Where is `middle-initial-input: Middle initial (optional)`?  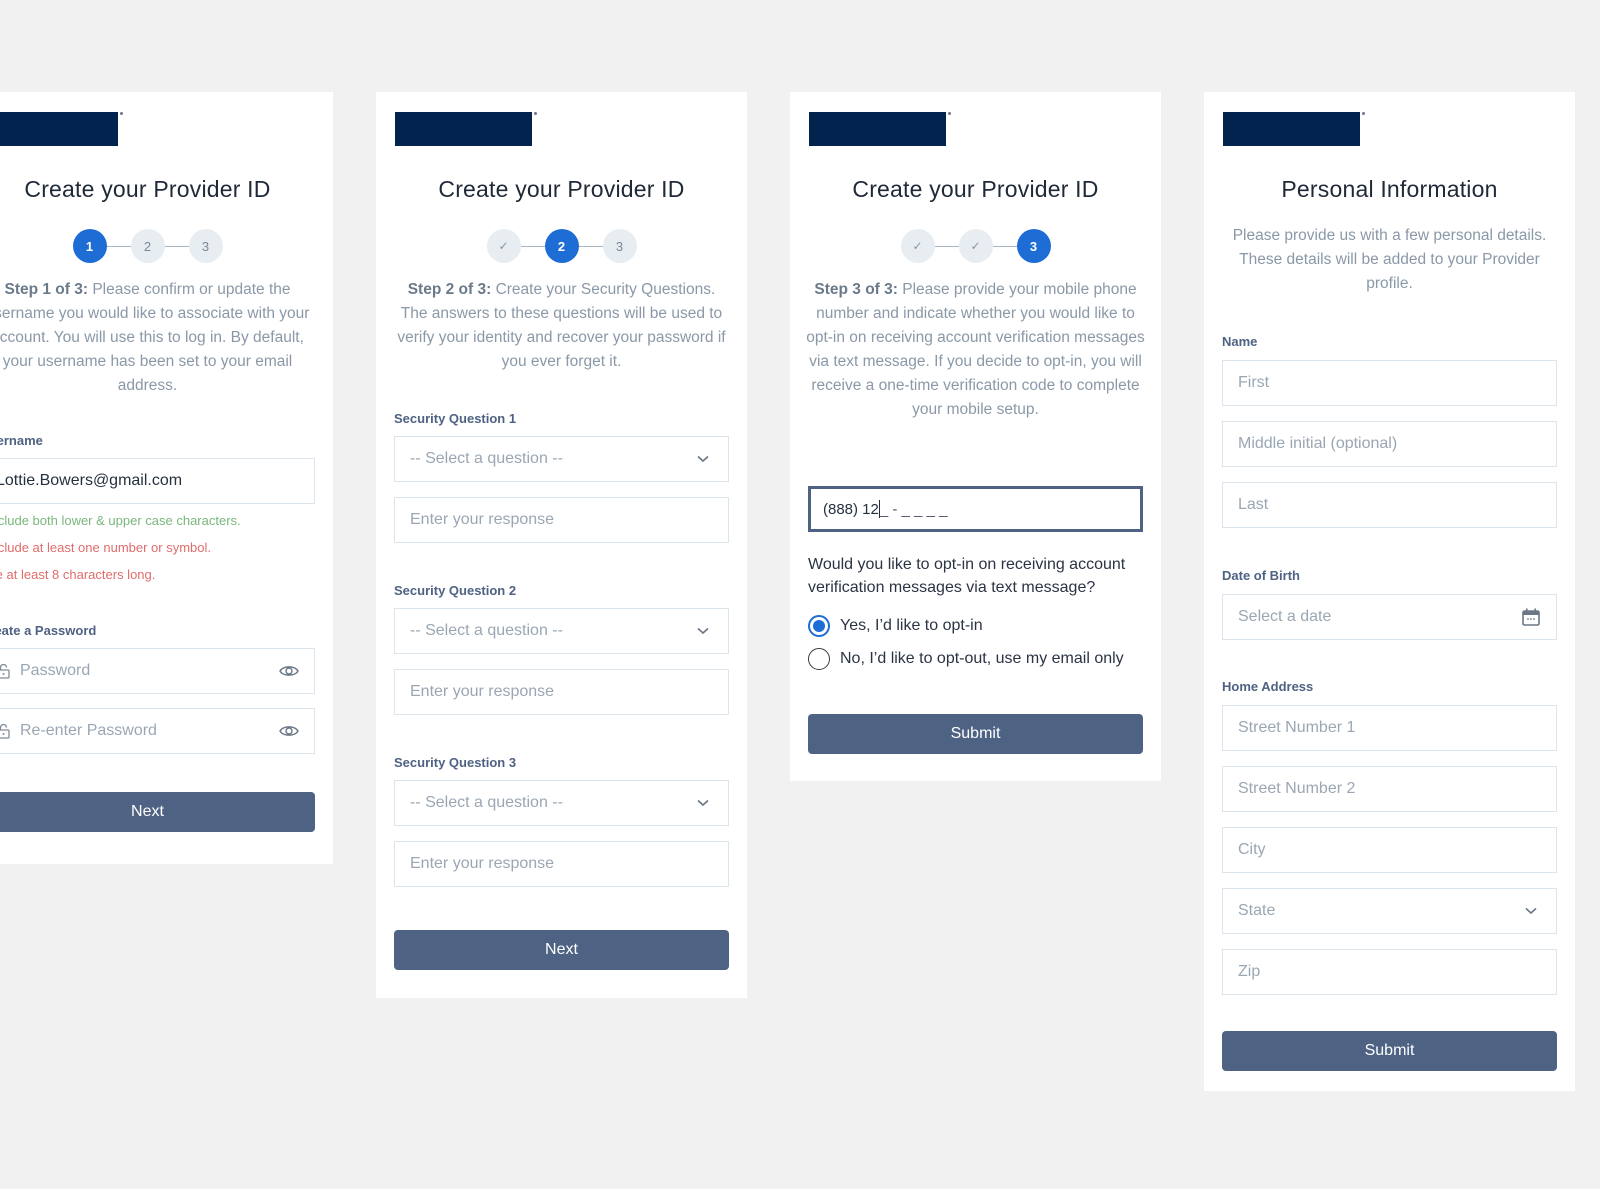 middle-initial-input: Middle initial (optional) is located at coordinates (1389, 444).